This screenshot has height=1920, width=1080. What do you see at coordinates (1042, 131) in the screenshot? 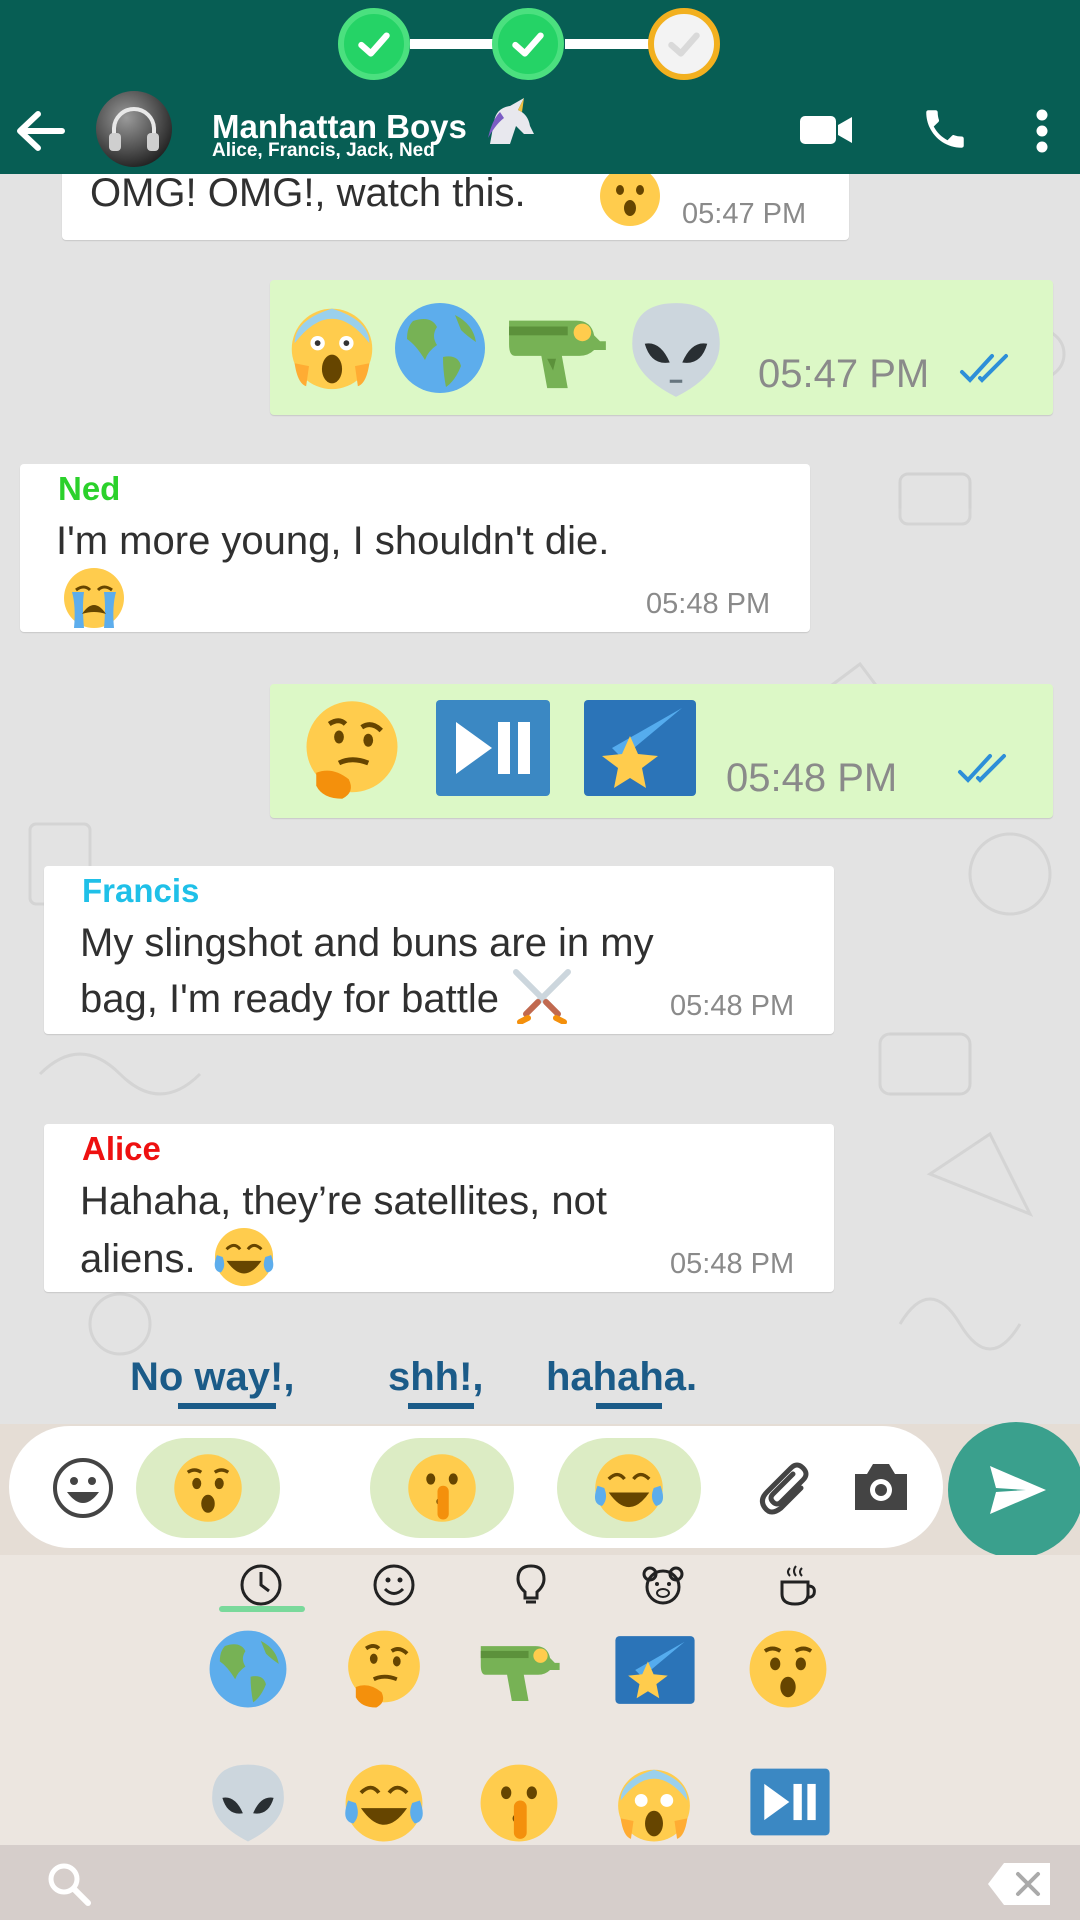
I see `more-options-icon` at bounding box center [1042, 131].